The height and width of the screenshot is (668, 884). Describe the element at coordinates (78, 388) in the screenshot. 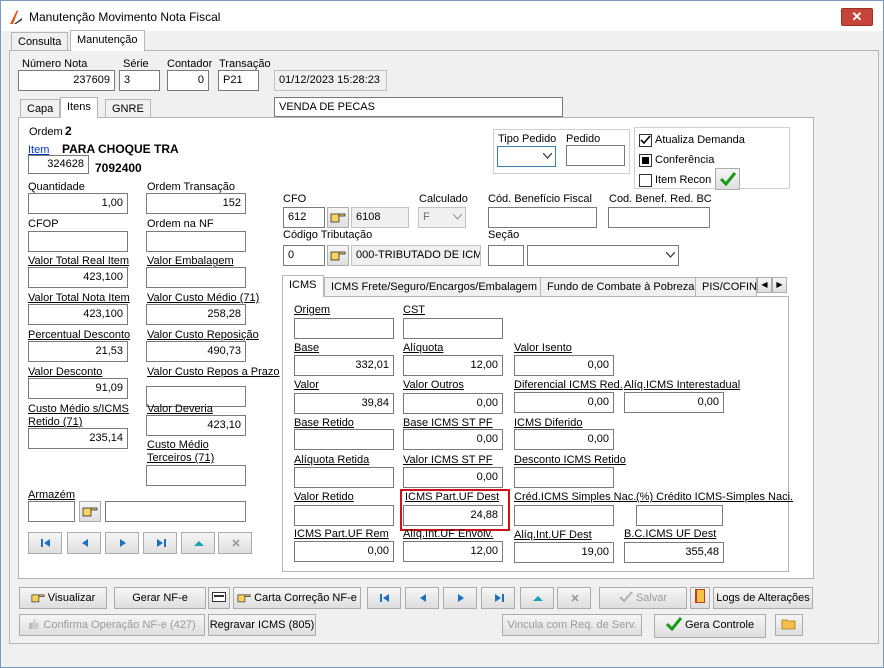

I see `valor-desconto-field: 91,09` at that location.